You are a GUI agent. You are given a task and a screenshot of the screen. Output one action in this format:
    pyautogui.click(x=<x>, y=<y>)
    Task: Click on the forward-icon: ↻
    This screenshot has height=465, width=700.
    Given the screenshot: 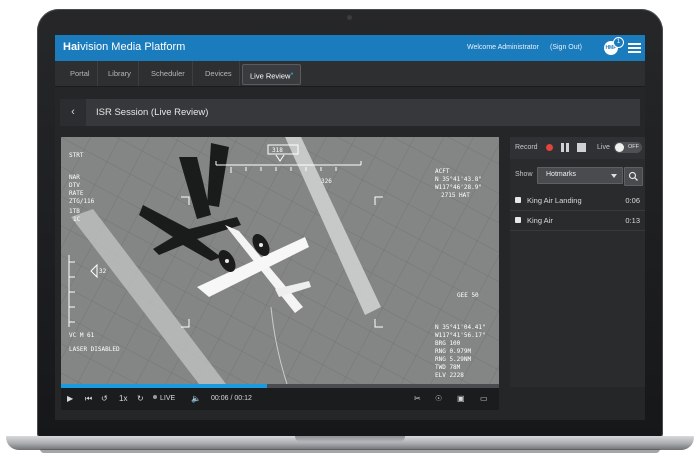 What is the action you would take?
    pyautogui.click(x=140, y=399)
    